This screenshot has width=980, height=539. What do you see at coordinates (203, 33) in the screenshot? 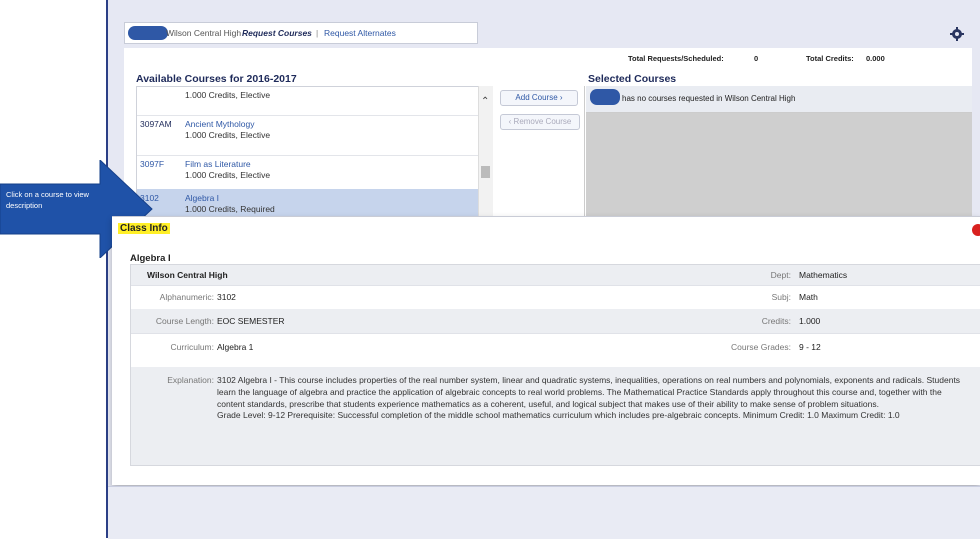
I see `tab-school: Wilson Central High` at bounding box center [203, 33].